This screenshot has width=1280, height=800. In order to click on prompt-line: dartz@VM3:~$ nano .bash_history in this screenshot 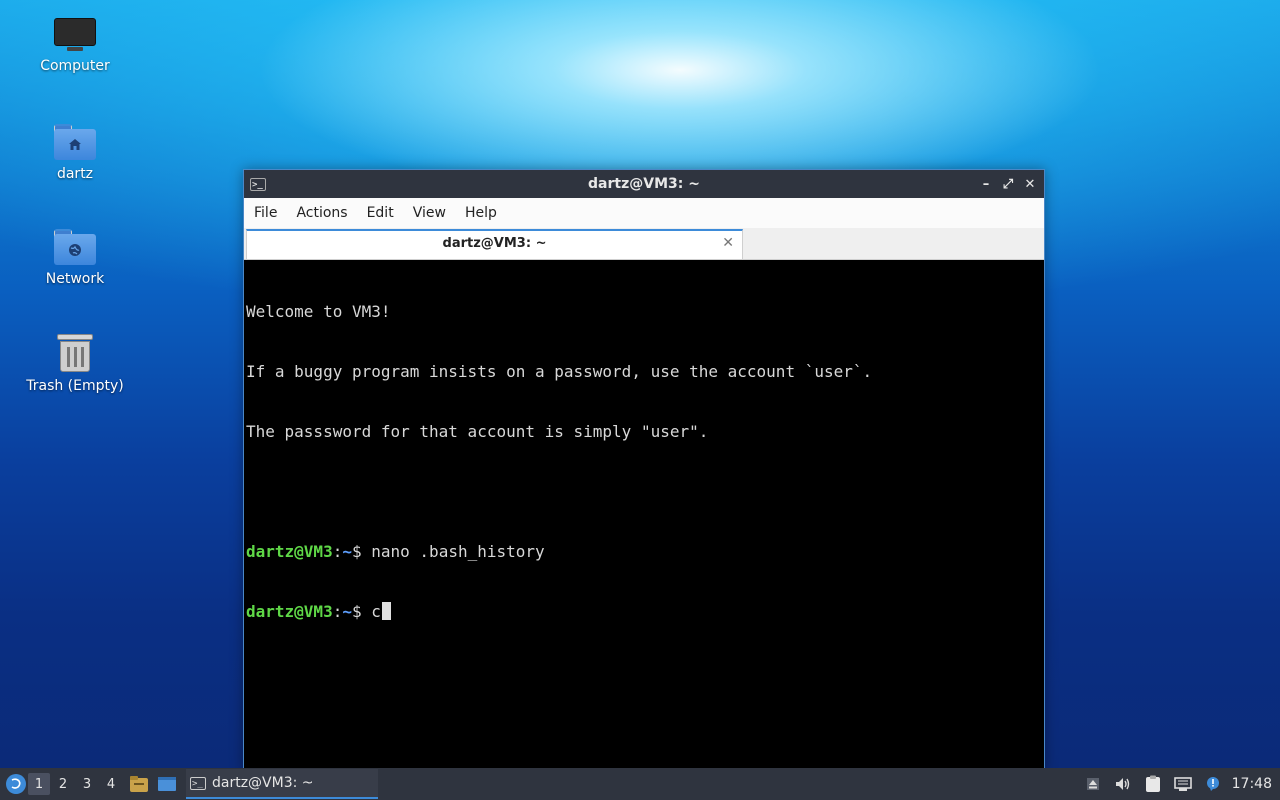, I will do `click(645, 552)`.